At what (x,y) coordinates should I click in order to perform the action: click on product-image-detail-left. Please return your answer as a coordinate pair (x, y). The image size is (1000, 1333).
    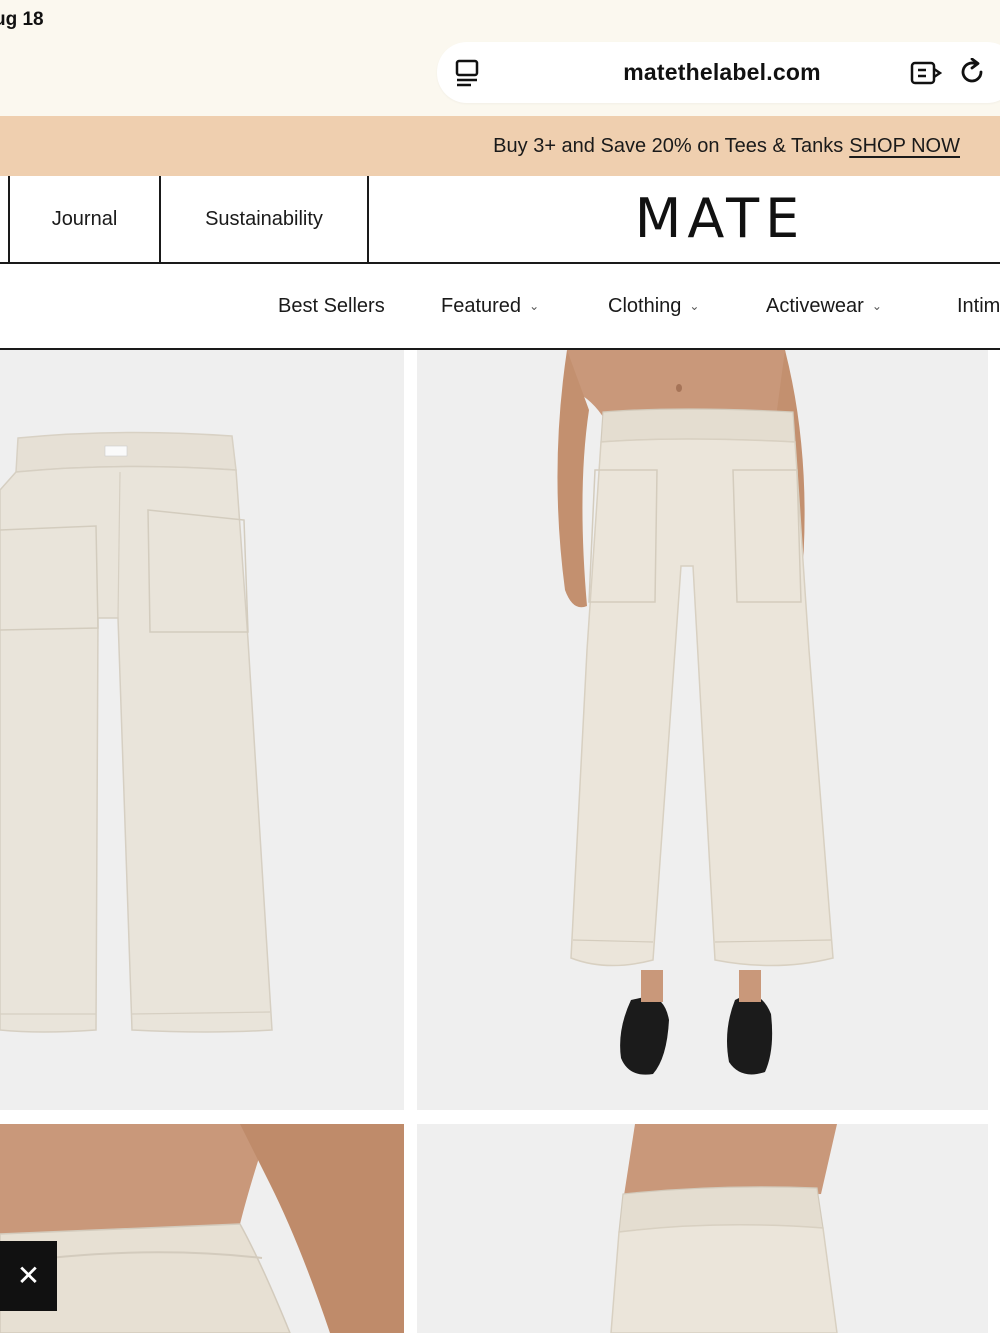
    Looking at the image, I should click on (202, 1228).